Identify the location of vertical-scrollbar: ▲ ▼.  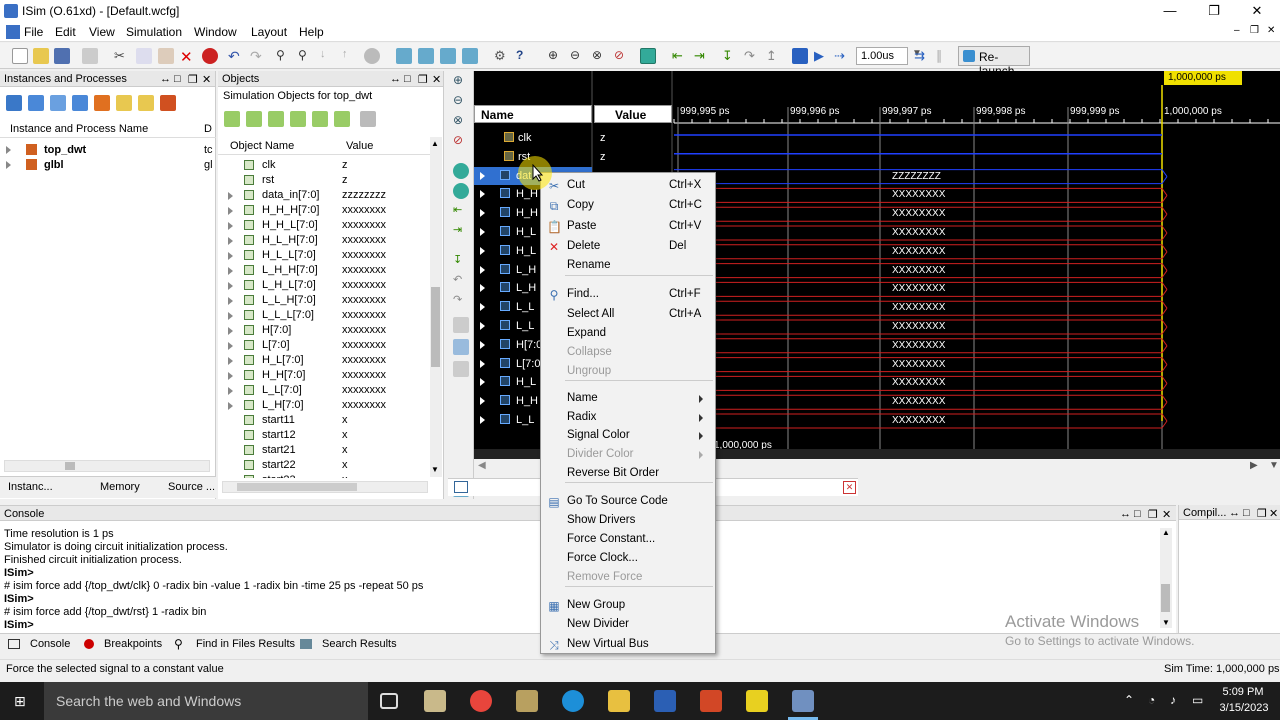
(436, 307).